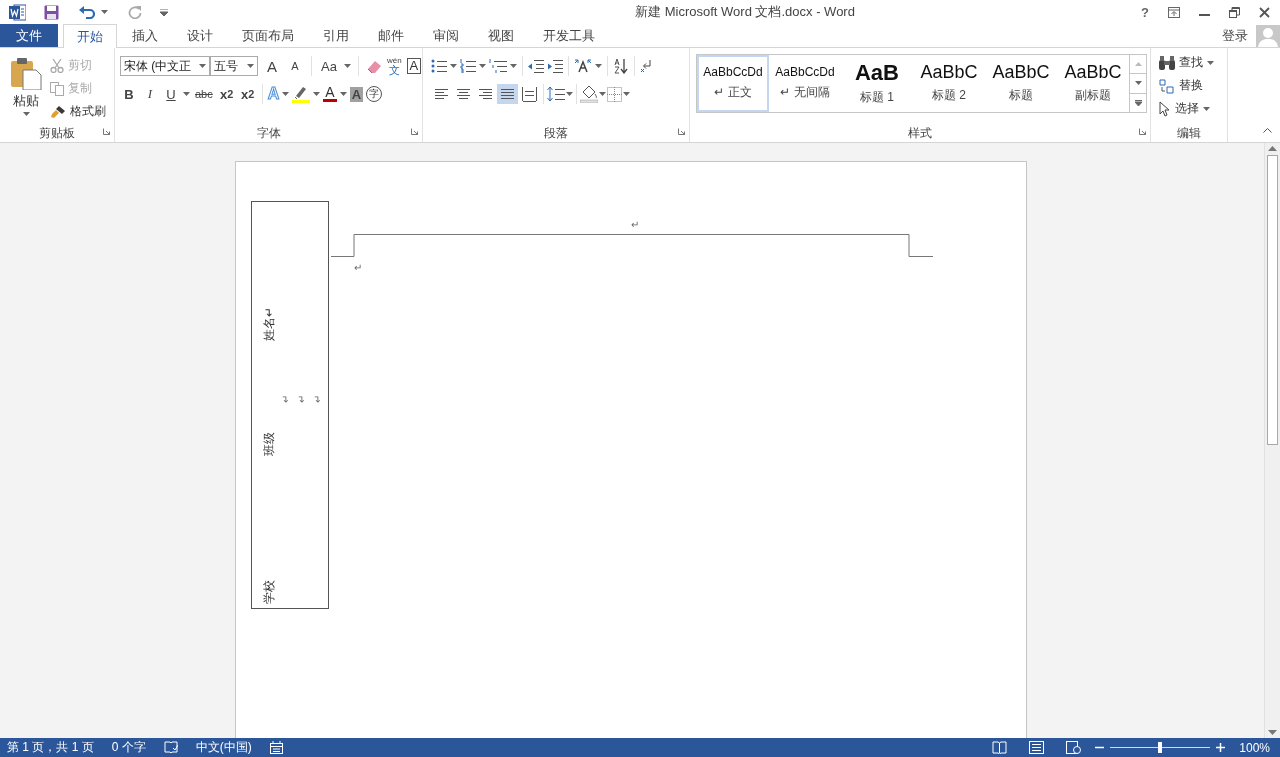  What do you see at coordinates (1037, 747) in the screenshot?
I see `print-layout-icon` at bounding box center [1037, 747].